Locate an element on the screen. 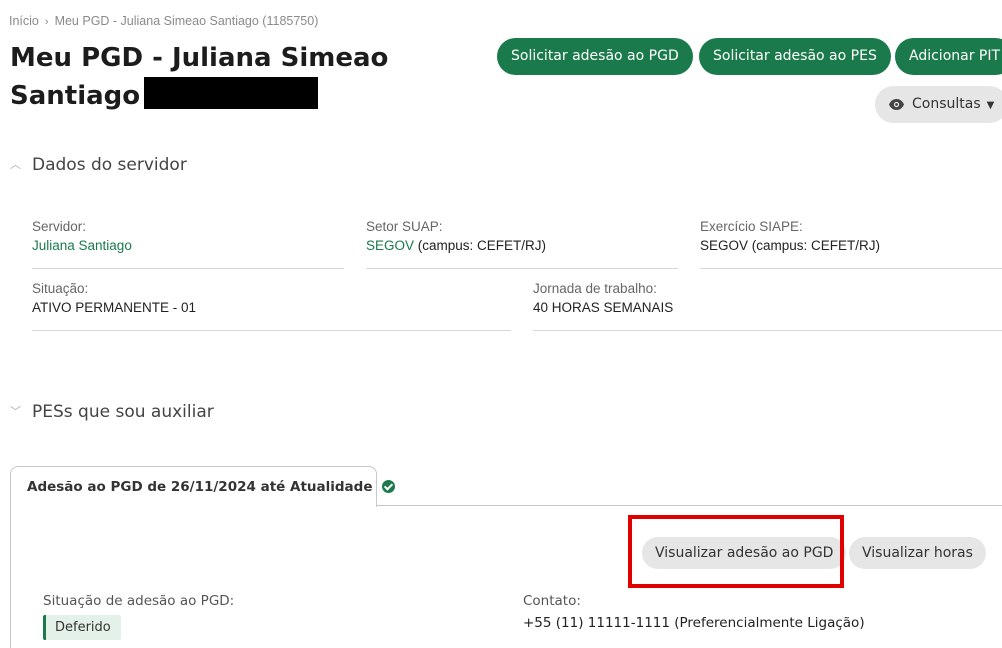 This screenshot has width=1002, height=648. chevron-up-icon: ︿ is located at coordinates (15, 164).